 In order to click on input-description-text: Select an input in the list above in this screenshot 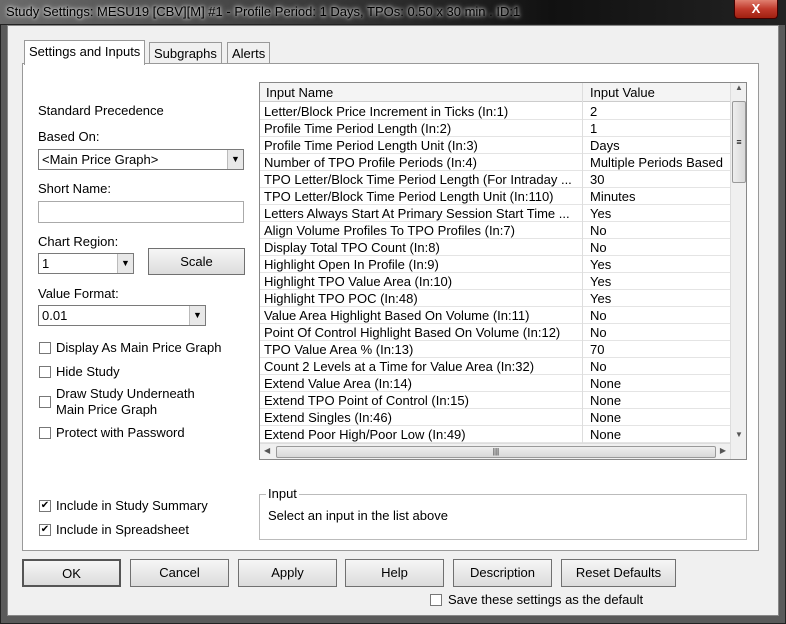, I will do `click(358, 515)`.